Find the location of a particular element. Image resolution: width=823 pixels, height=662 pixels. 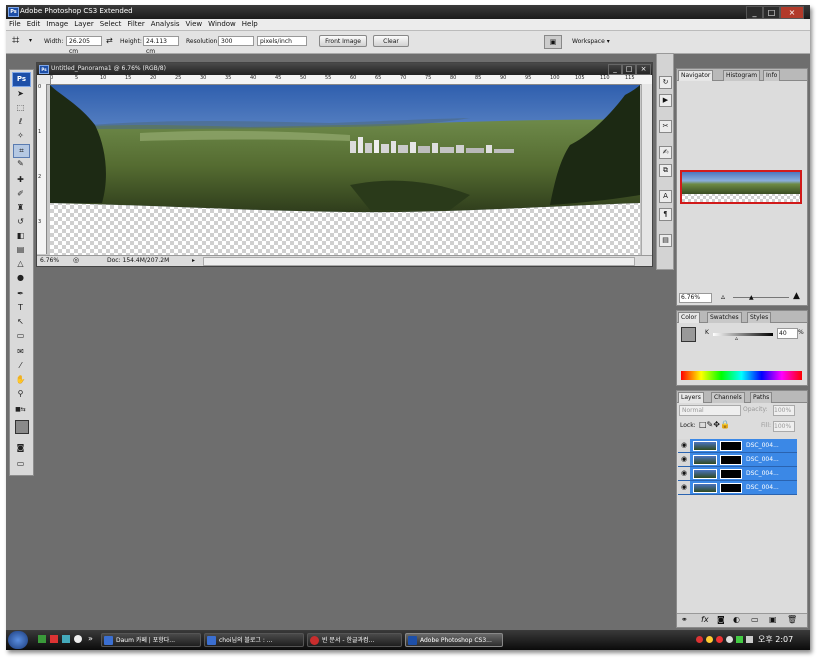

quicklaunch-desktop-icon is located at coordinates (42, 639).